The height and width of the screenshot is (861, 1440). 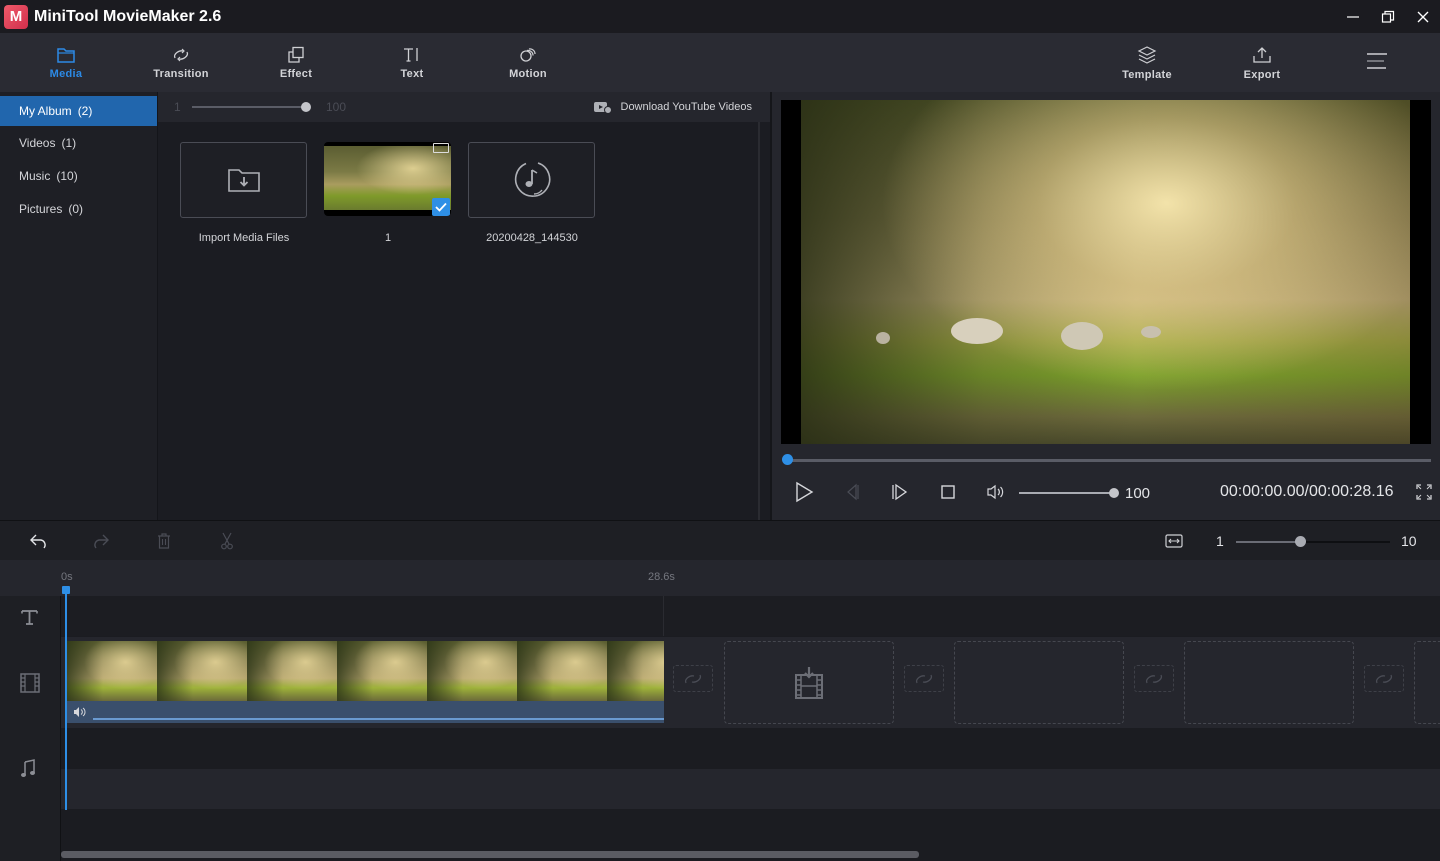 I want to click on next-frame-icon, so click(x=900, y=492).